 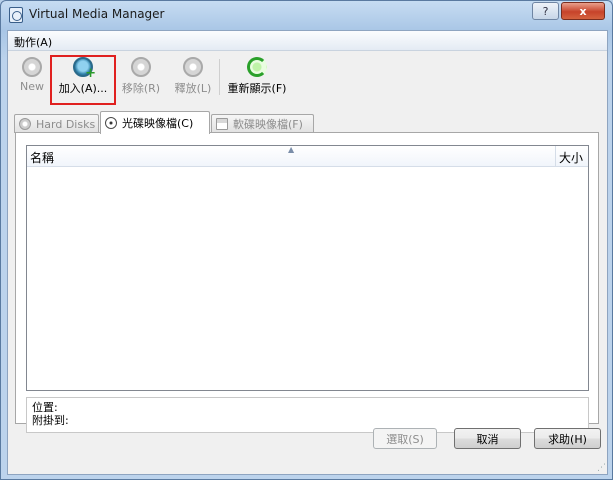 I want to click on refresh-button: 重新顯示(F), so click(x=257, y=77).